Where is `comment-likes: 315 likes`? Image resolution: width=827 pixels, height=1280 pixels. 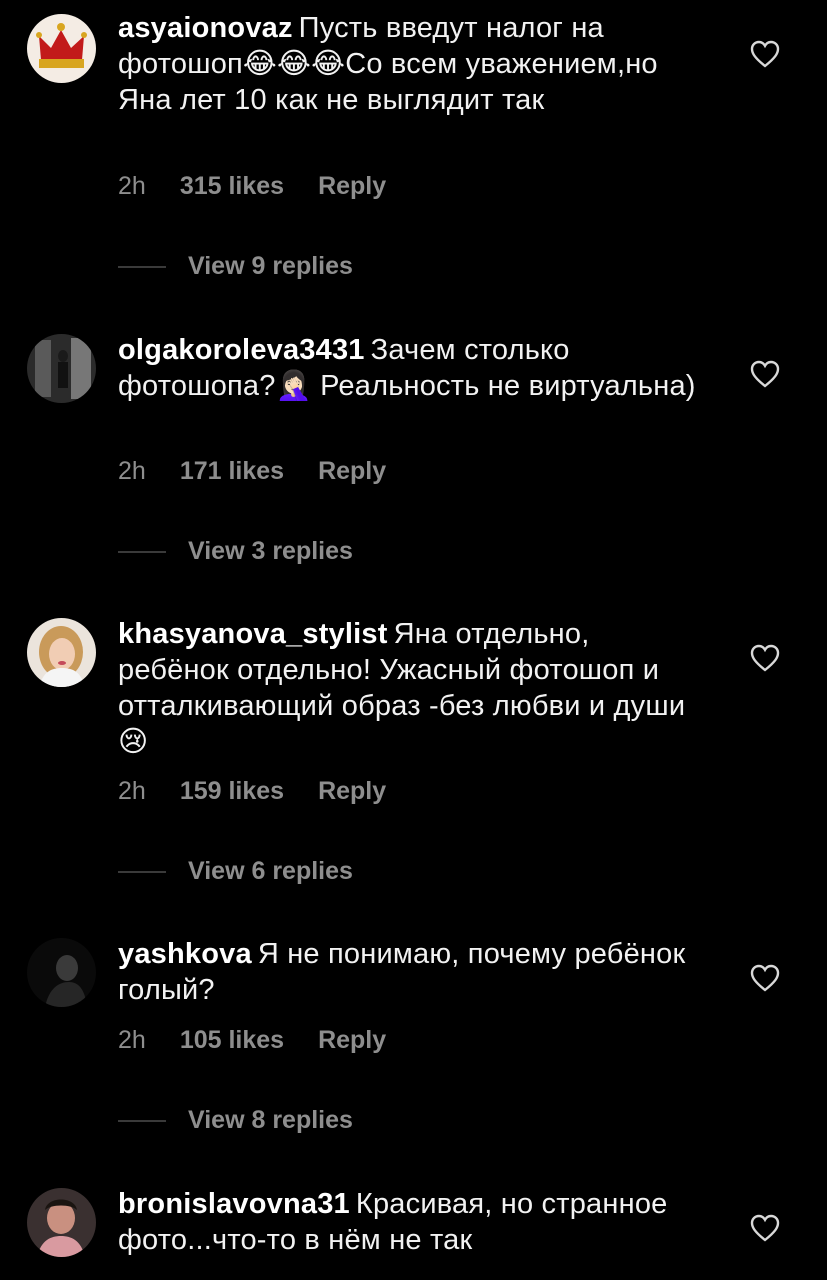
comment-likes: 315 likes is located at coordinates (232, 186).